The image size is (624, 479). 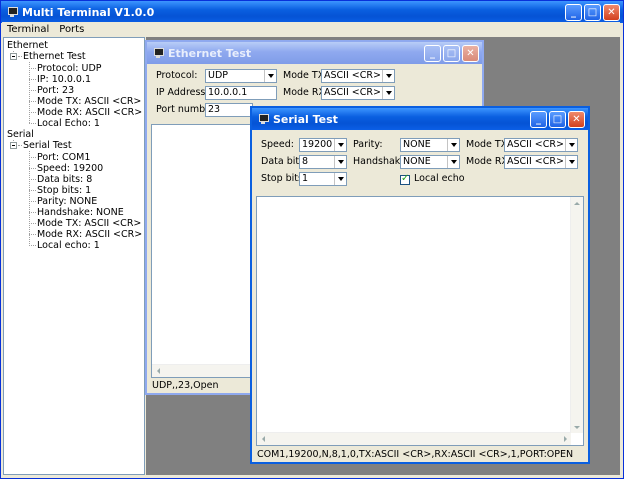 I want to click on local-echo-checkbox, so click(x=405, y=179).